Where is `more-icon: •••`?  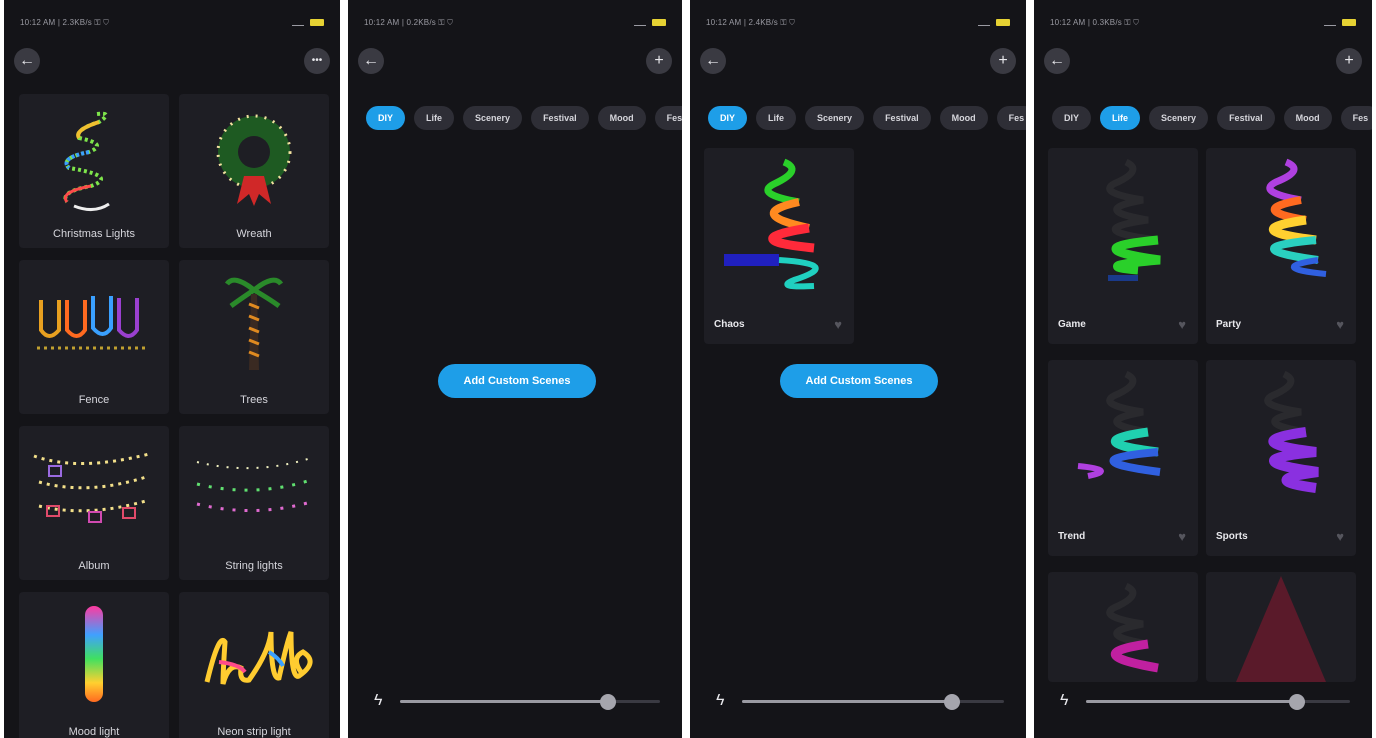 more-icon: ••• is located at coordinates (317, 60).